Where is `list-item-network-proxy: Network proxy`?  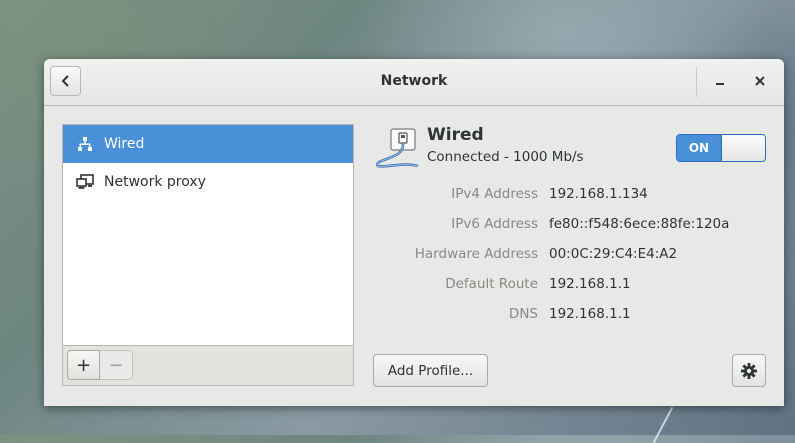
list-item-network-proxy: Network proxy is located at coordinates (208, 182).